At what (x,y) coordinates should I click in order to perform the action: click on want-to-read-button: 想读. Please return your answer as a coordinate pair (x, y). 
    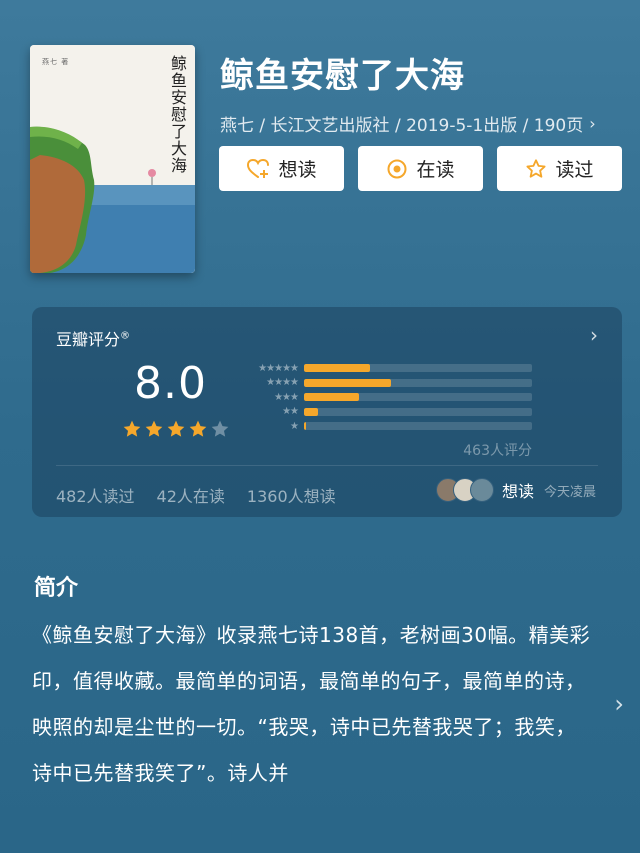
    Looking at the image, I should click on (281, 168).